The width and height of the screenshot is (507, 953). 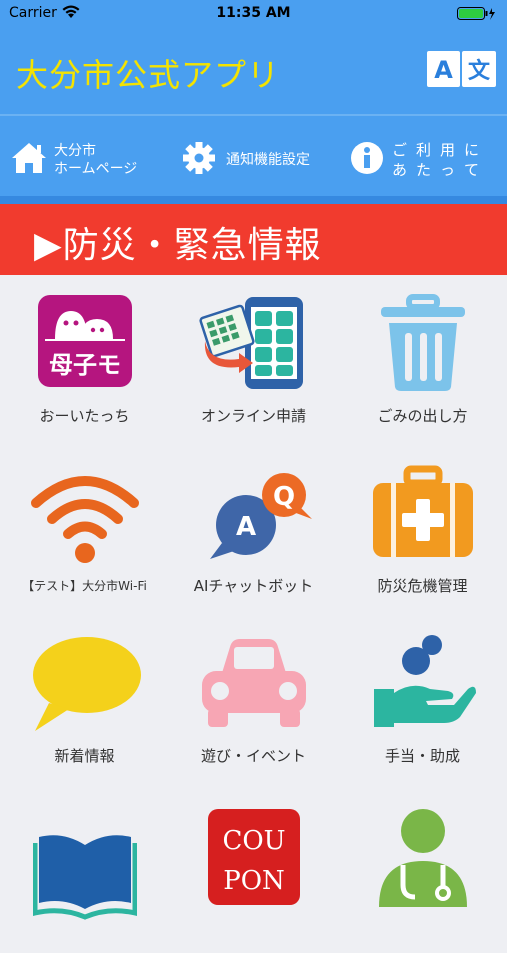 I want to click on menu-item-disaster-management: 防災危機管理, so click(x=422, y=529).